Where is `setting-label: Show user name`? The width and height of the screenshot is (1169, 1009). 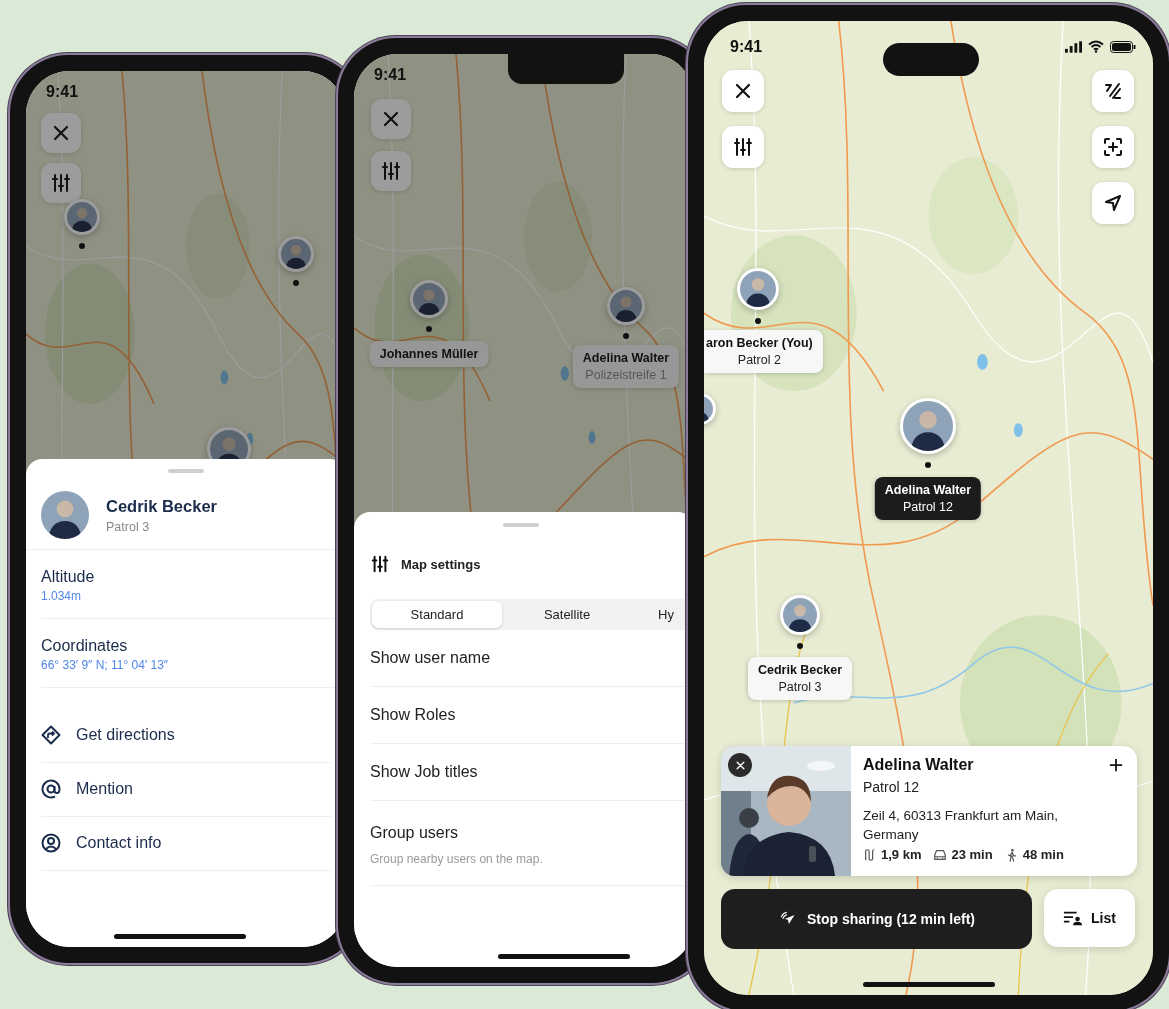
setting-label: Show user name is located at coordinates (431, 658).